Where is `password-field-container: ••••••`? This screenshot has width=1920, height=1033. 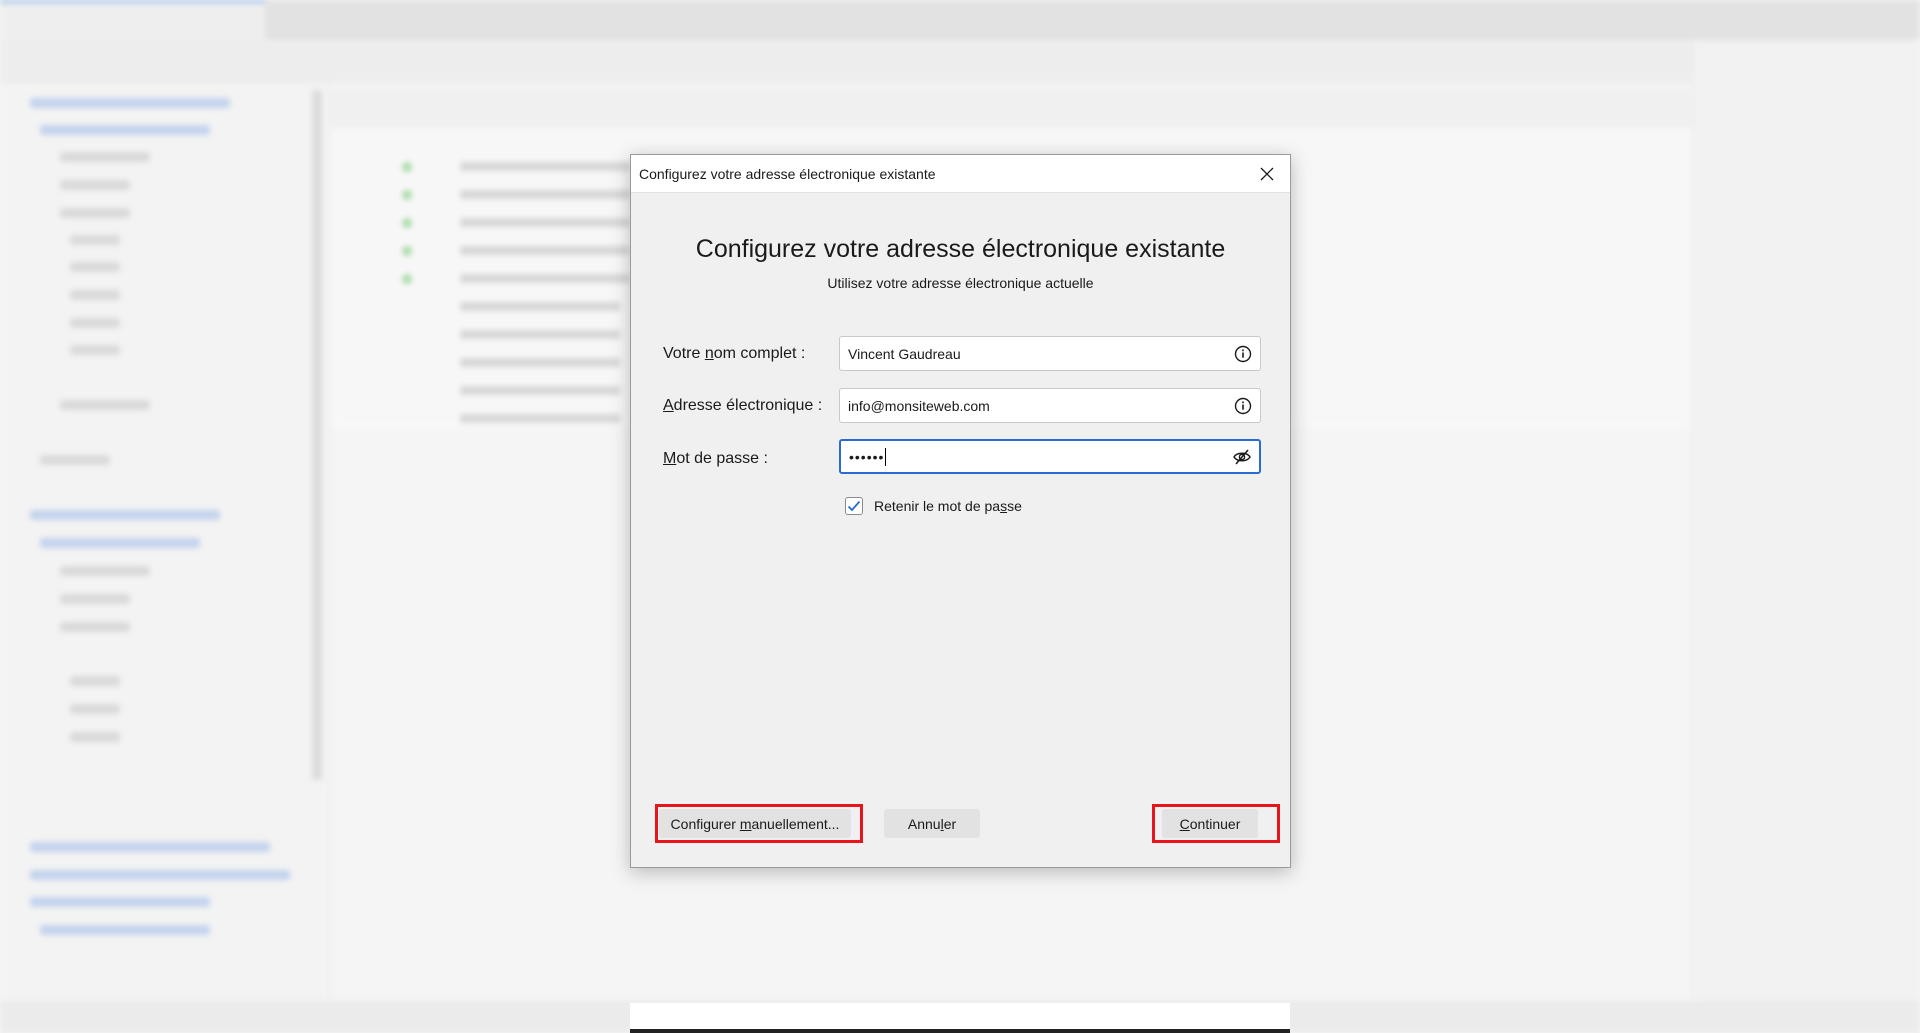 password-field-container: •••••• is located at coordinates (1050, 456).